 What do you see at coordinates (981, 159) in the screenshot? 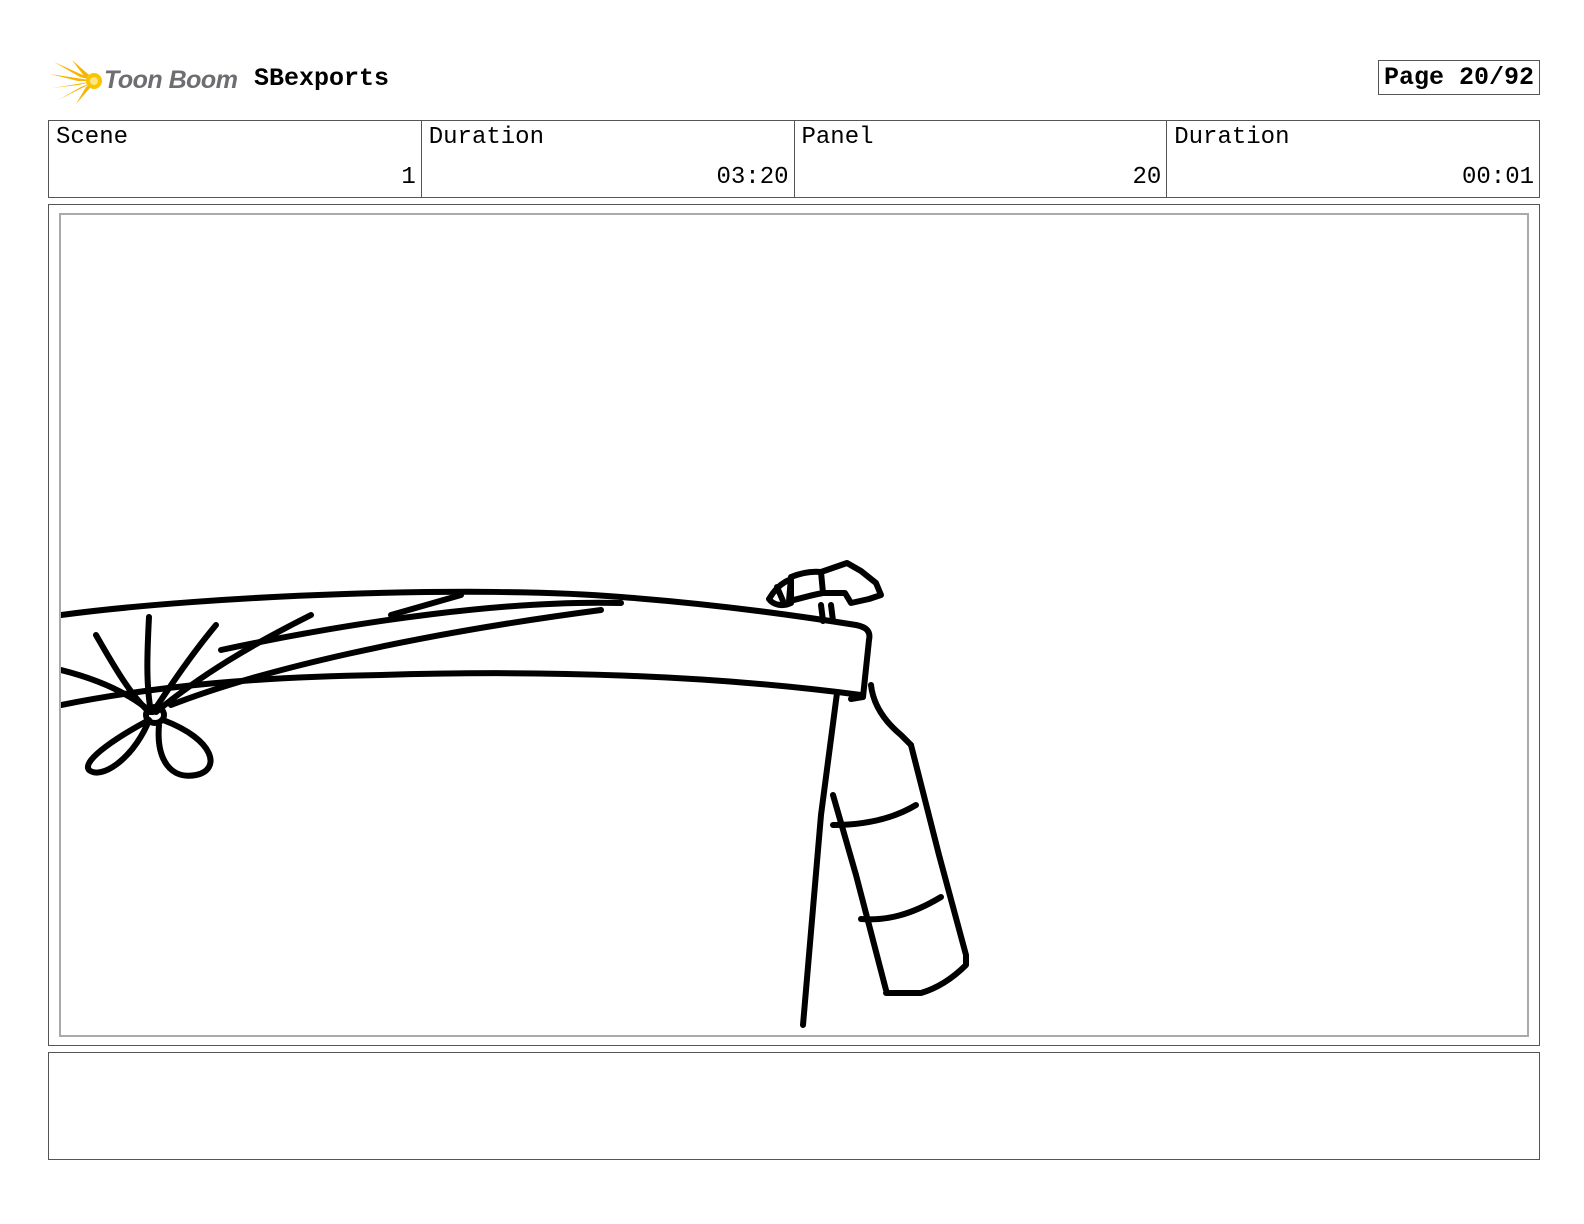
I see `panel-cell: Panel 20` at bounding box center [981, 159].